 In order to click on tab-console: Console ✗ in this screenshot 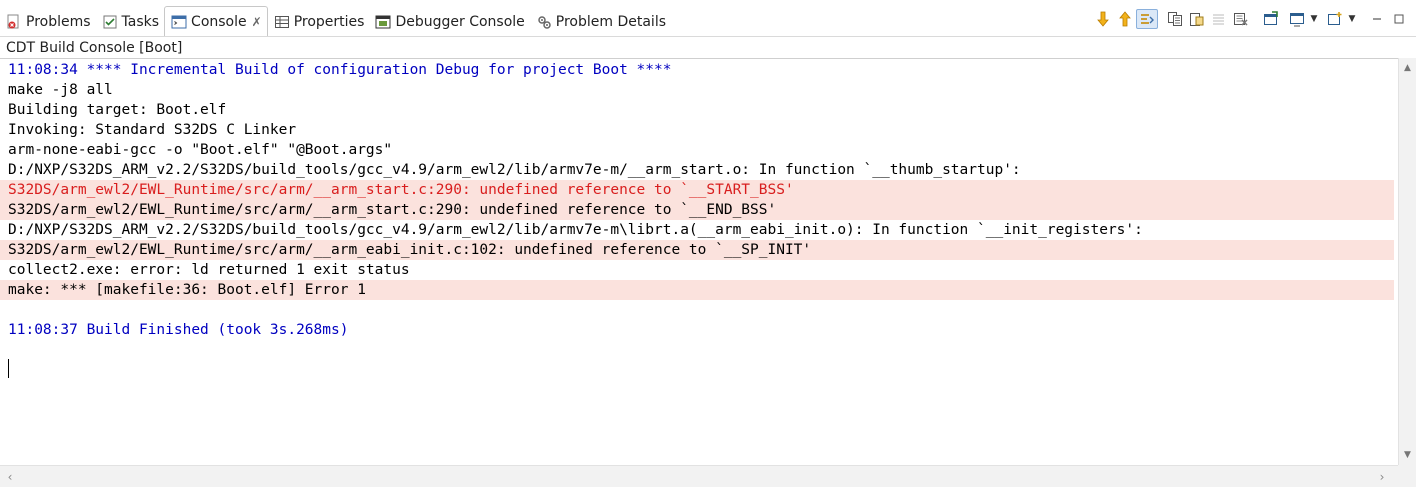, I will do `click(216, 21)`.